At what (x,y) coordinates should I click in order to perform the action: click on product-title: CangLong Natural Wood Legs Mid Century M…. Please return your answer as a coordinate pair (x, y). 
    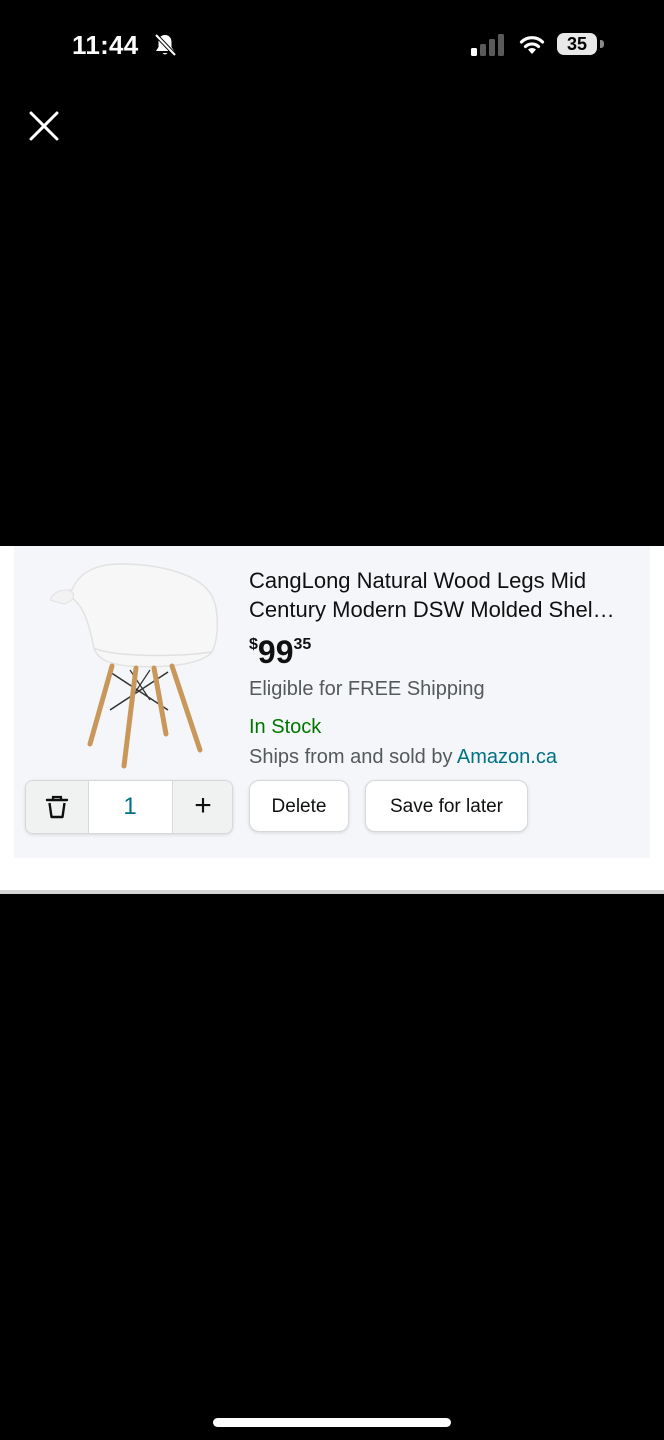
    Looking at the image, I should click on (445, 595).